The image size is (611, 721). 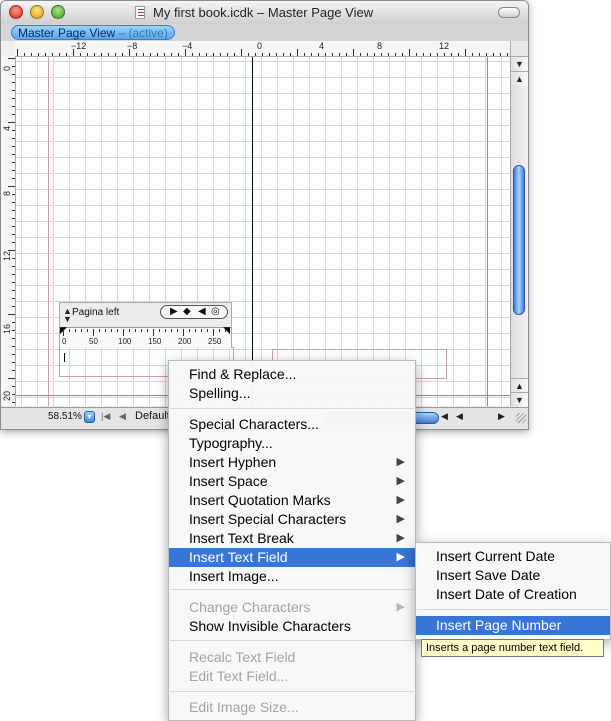 What do you see at coordinates (519, 49) in the screenshot?
I see `split-view-button` at bounding box center [519, 49].